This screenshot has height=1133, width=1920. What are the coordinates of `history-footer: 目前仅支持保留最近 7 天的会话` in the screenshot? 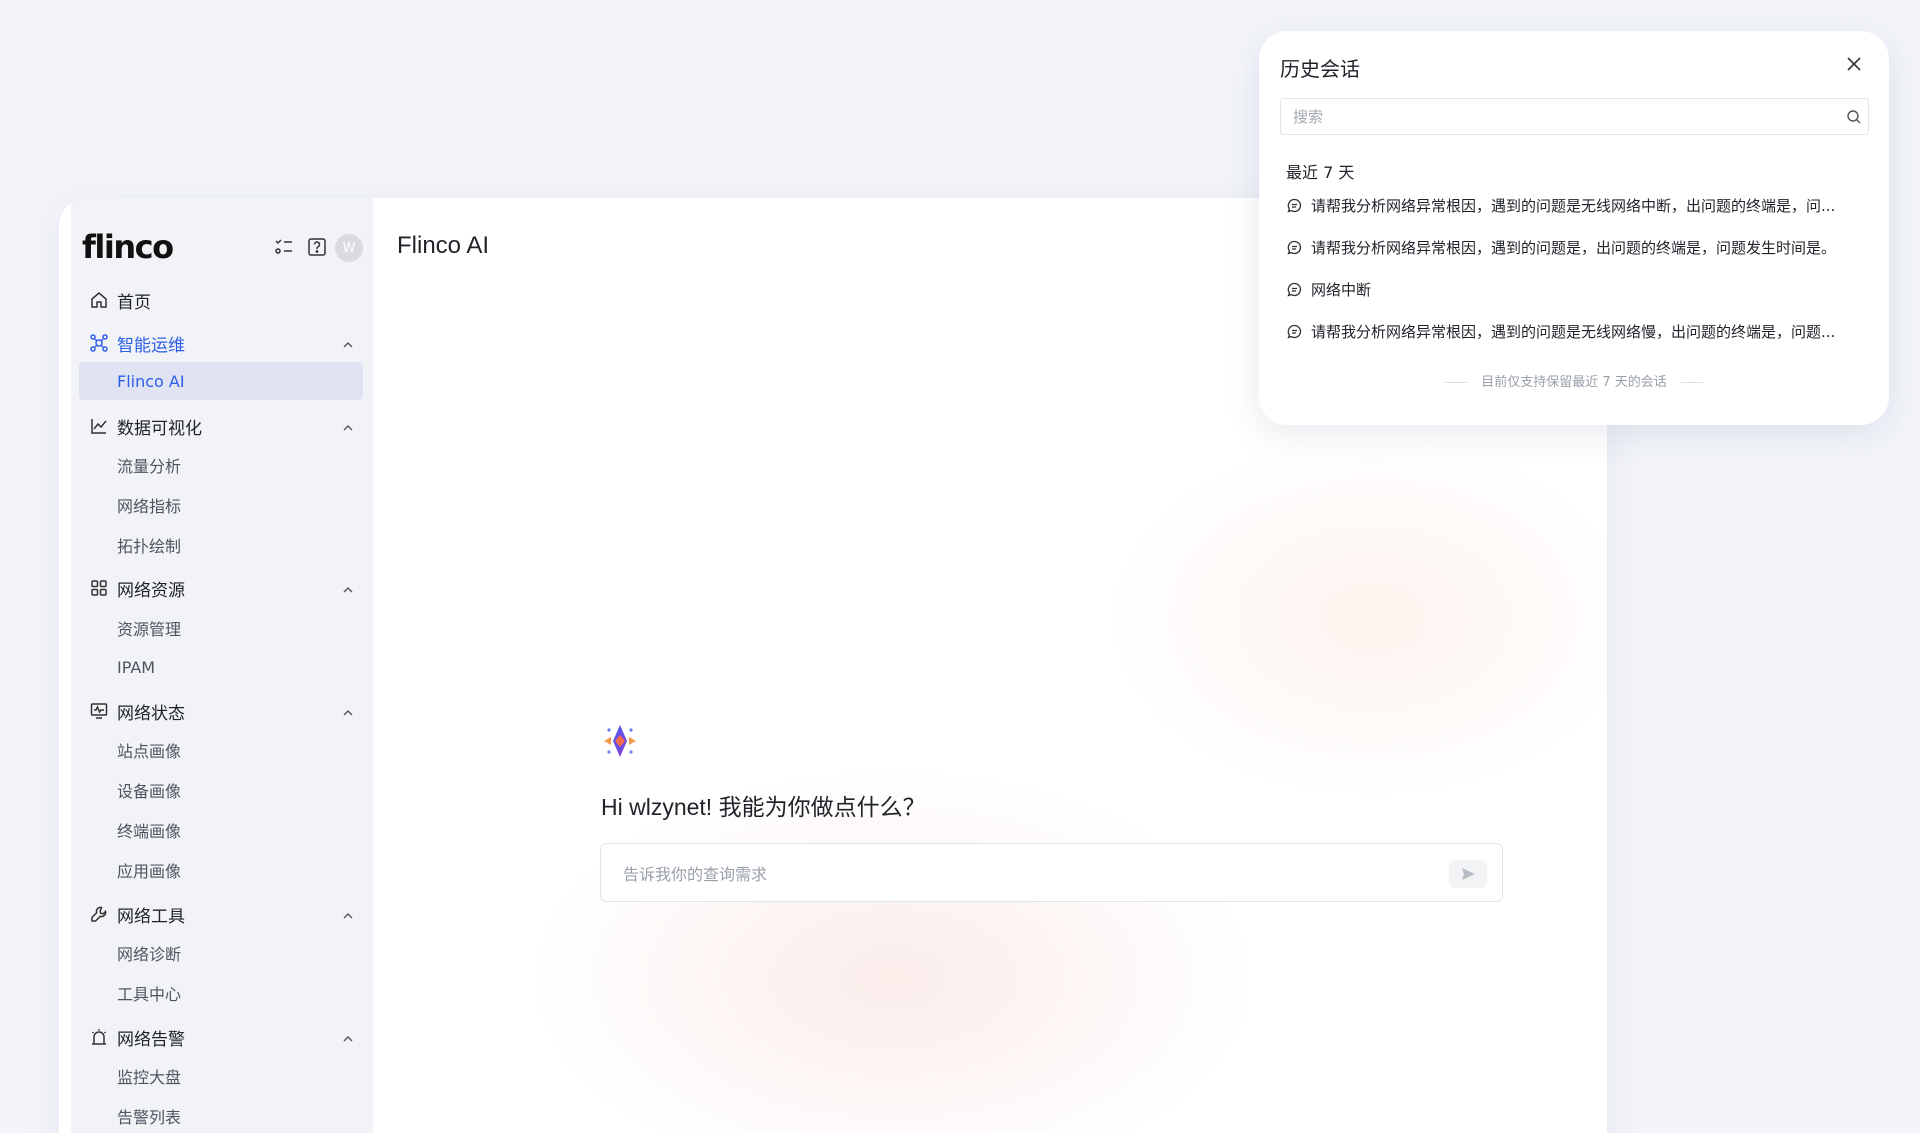 It's located at (1574, 380).